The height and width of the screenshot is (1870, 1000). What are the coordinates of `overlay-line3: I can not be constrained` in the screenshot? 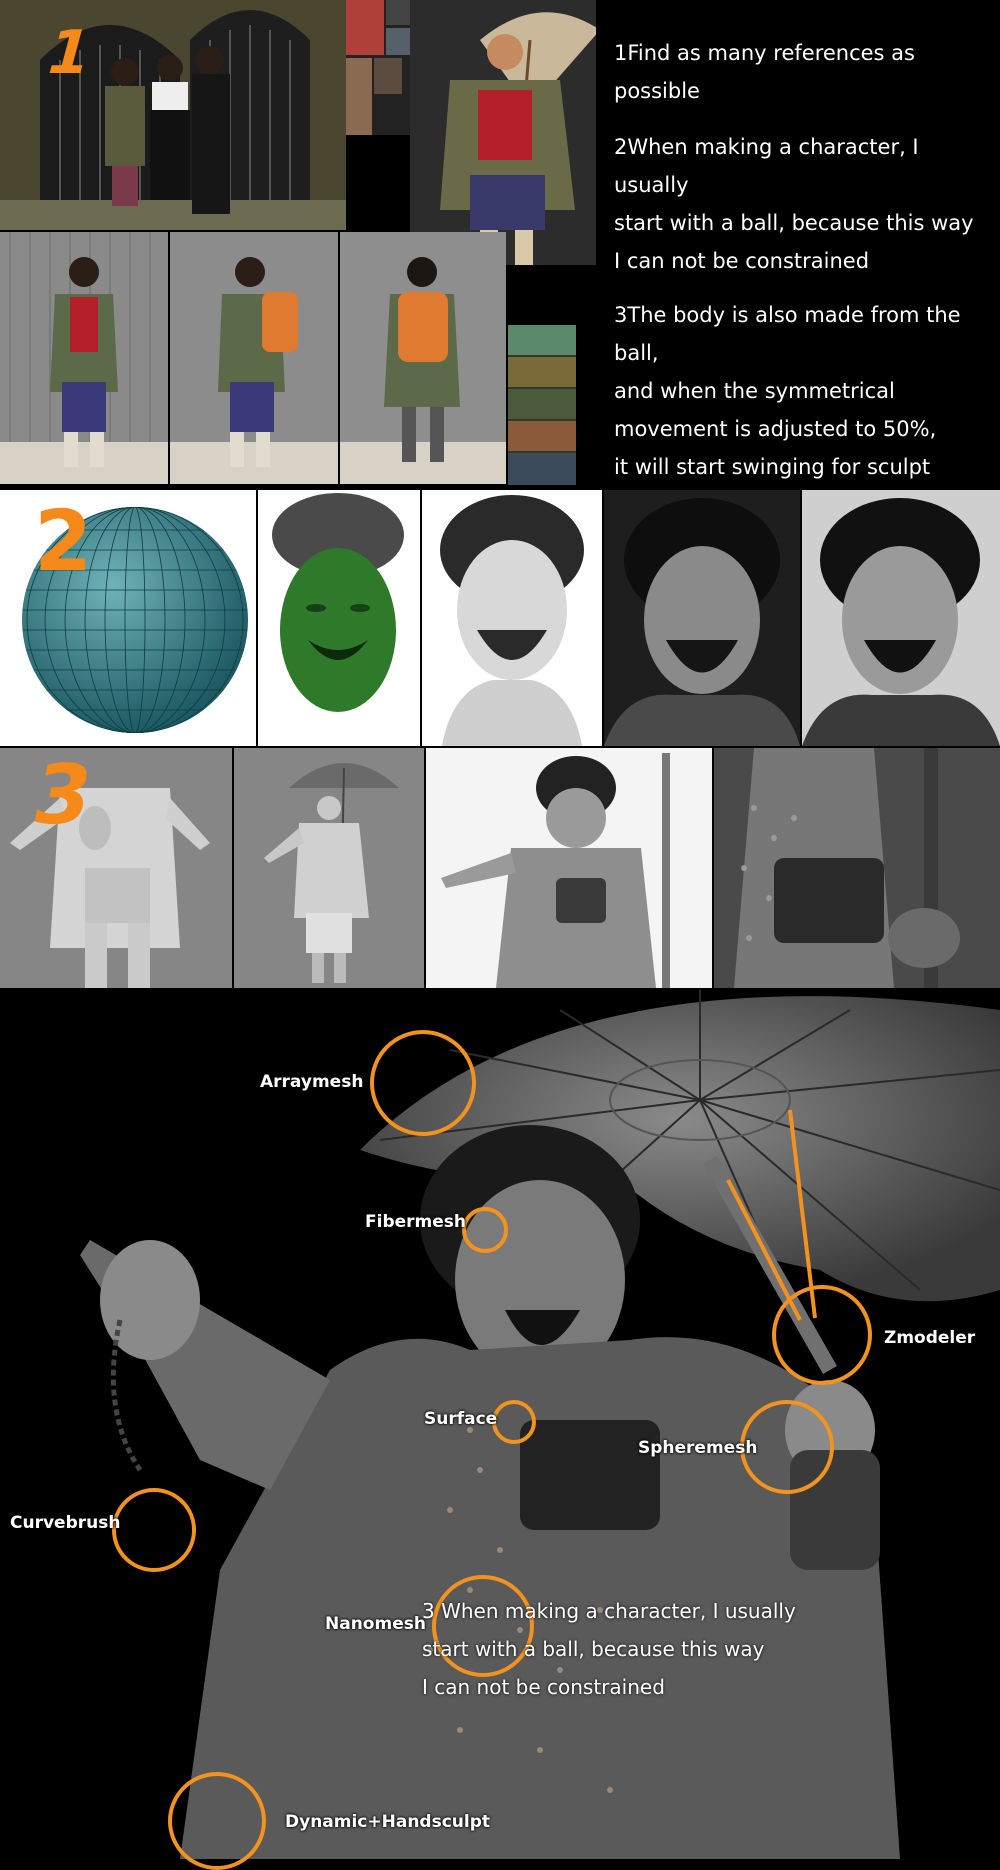 It's located at (543, 1687).